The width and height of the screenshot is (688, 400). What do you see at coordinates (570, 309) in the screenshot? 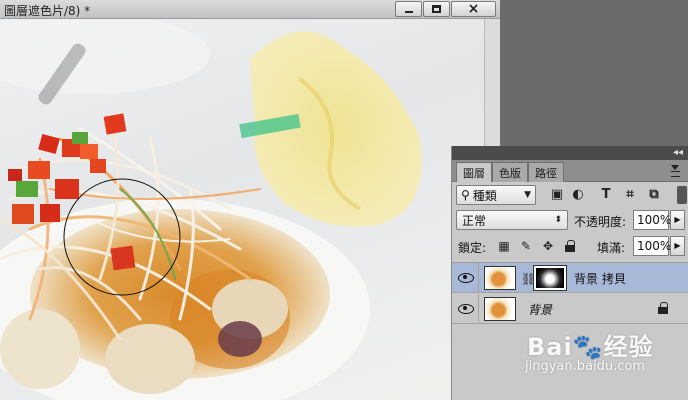
I see `layer-row-background: 背景` at bounding box center [570, 309].